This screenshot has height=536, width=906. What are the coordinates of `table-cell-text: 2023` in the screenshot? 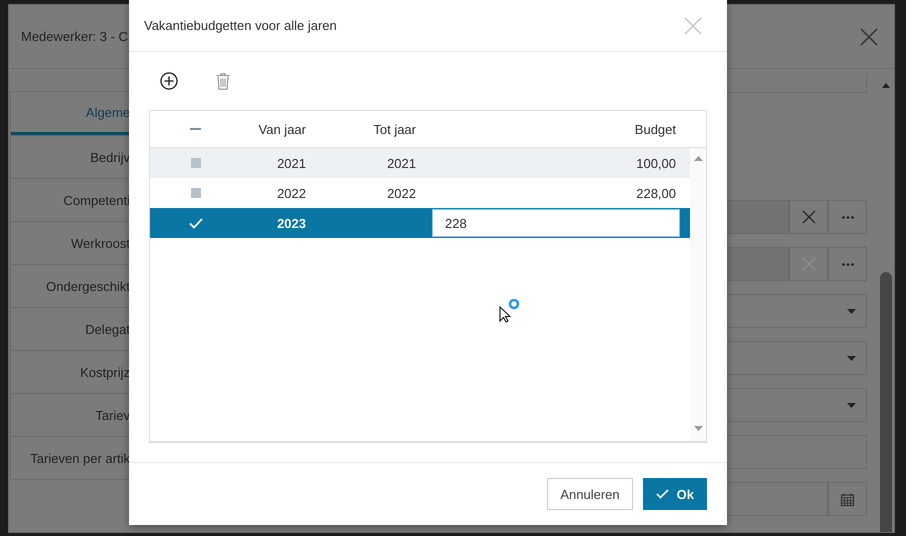 It's located at (291, 223).